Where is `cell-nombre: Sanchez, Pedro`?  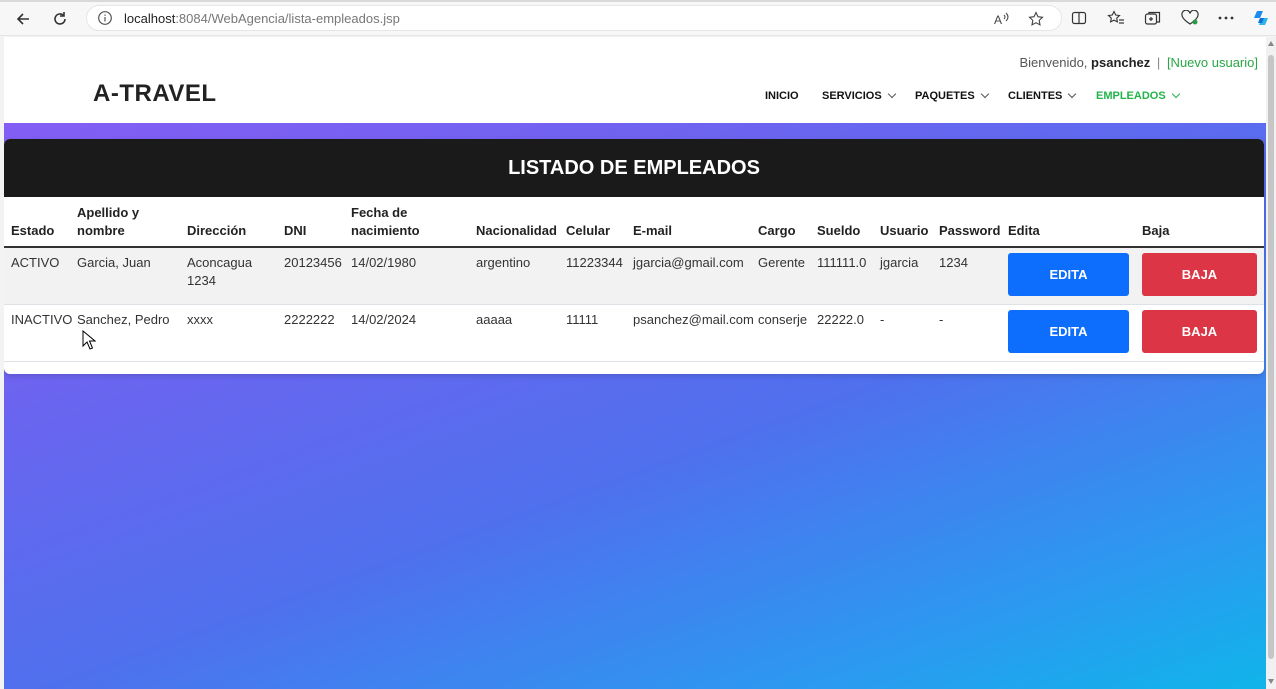
cell-nombre: Sanchez, Pedro is located at coordinates (123, 319).